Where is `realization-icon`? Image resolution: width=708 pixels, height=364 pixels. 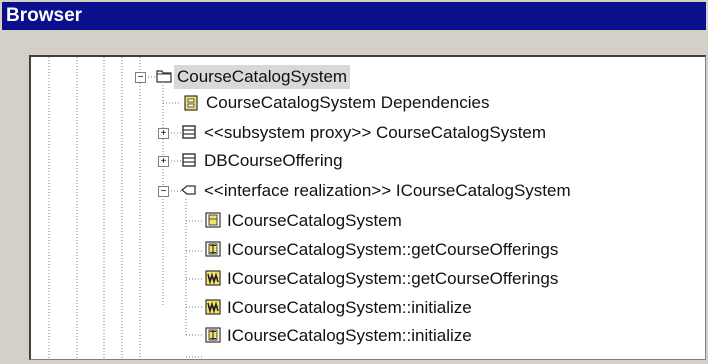
realization-icon is located at coordinates (188, 190).